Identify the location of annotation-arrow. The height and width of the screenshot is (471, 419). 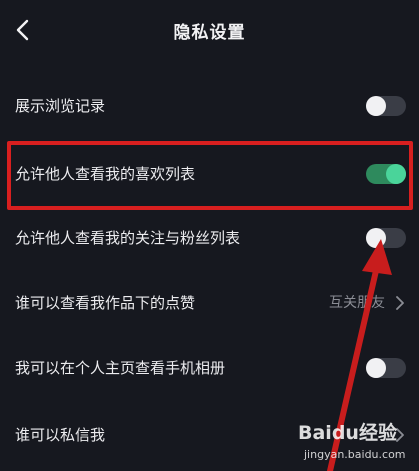
(359, 355).